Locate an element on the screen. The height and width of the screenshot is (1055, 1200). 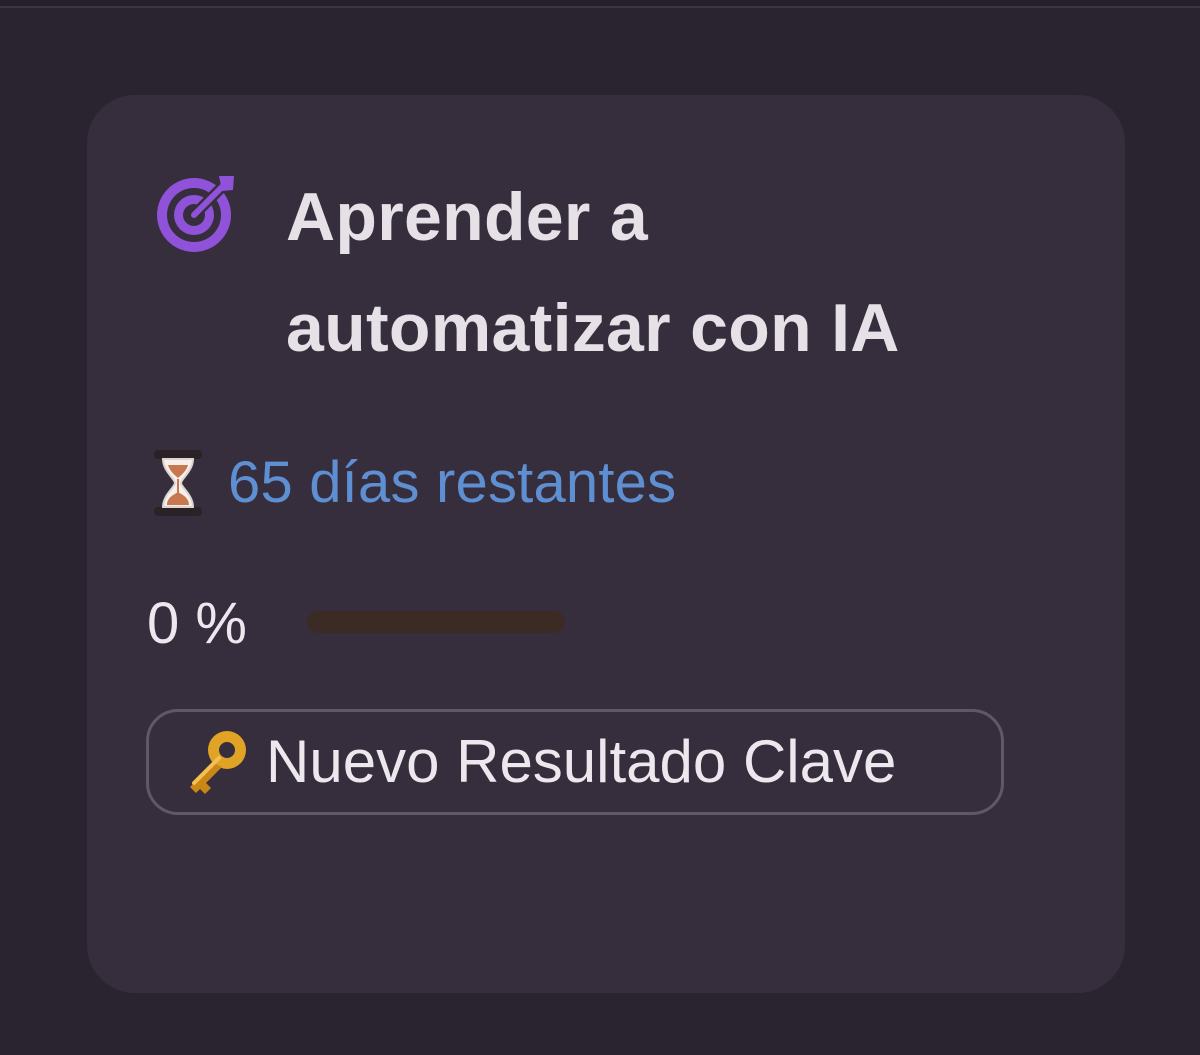
top-divider is located at coordinates (600, 4).